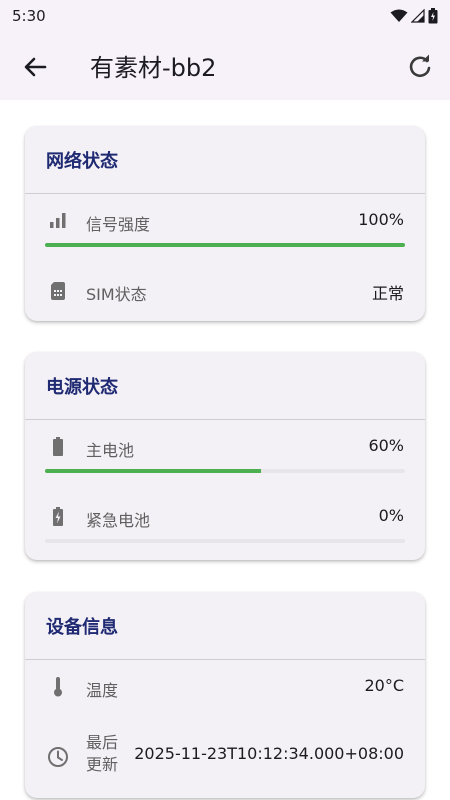 The width and height of the screenshot is (450, 800). I want to click on signal-strength-row: 信号强度 100%, so click(225, 229).